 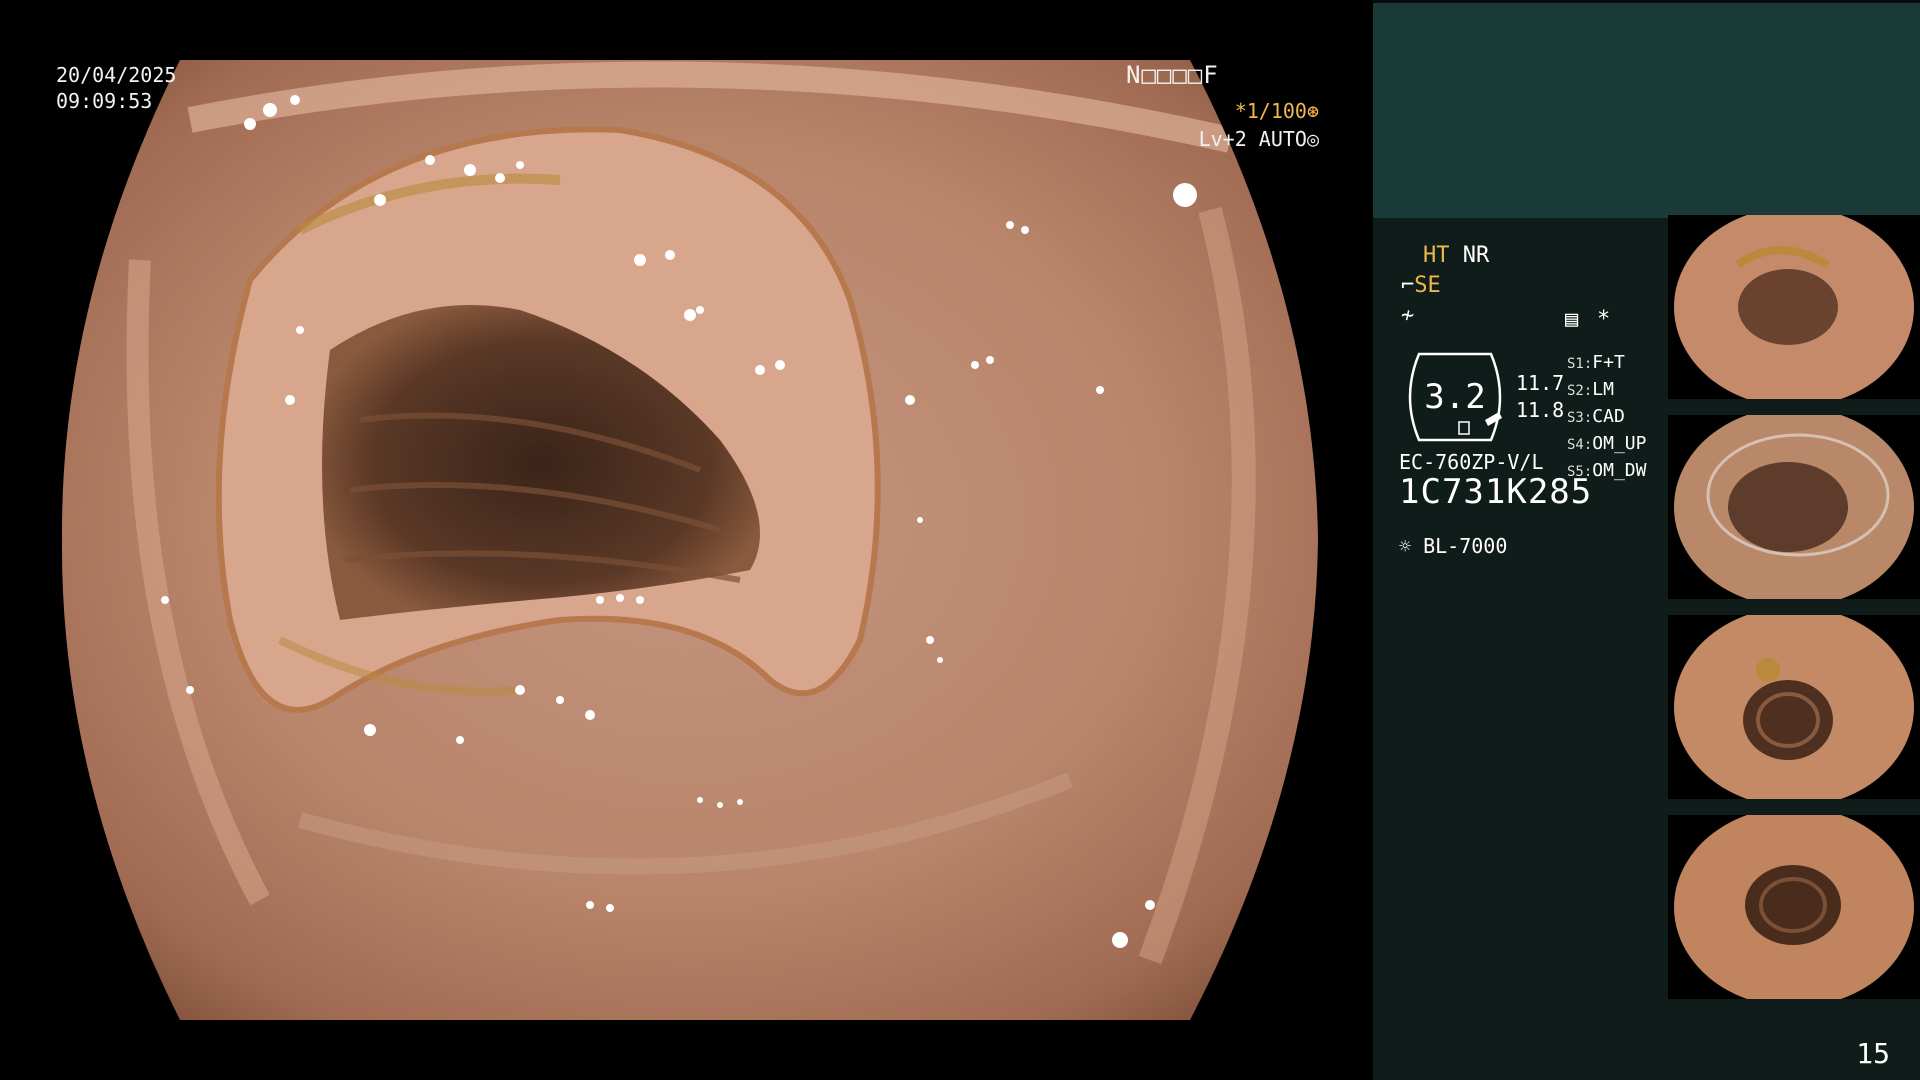 I want to click on record-icon: ▤, so click(x=1572, y=319).